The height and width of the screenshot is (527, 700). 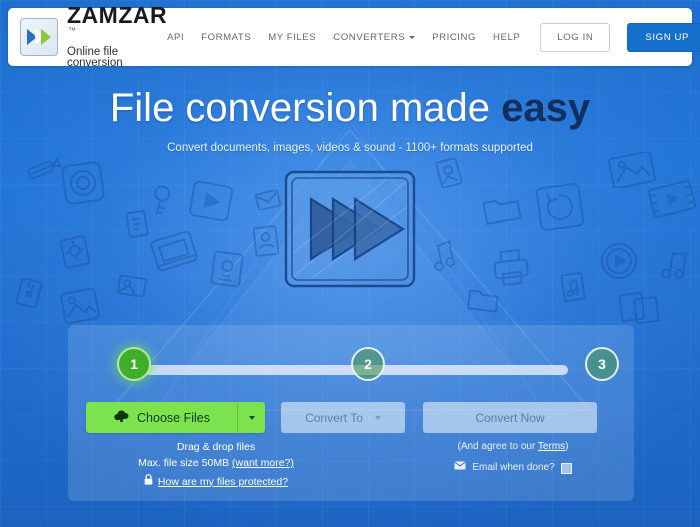 I want to click on nav-label: CONVERTERS, so click(x=369, y=37).